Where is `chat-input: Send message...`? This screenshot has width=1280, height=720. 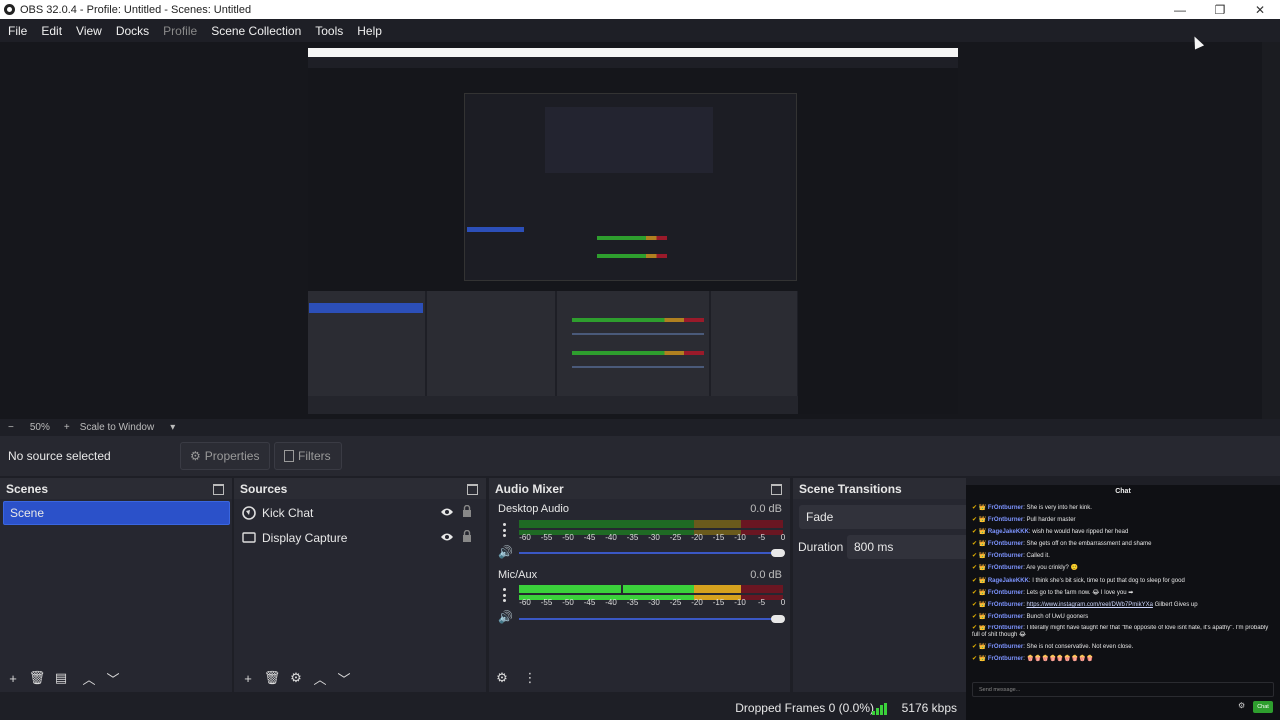 chat-input: Send message... is located at coordinates (1123, 689).